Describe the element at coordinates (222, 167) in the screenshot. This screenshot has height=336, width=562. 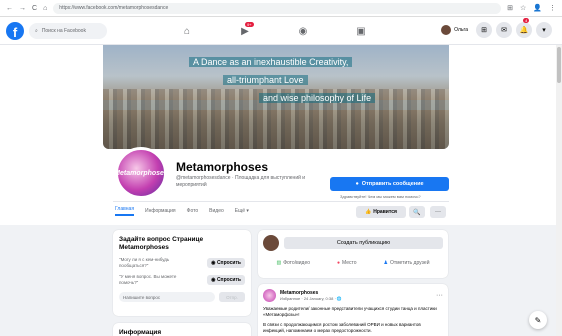
I see `page-title: Metamorphoses` at that location.